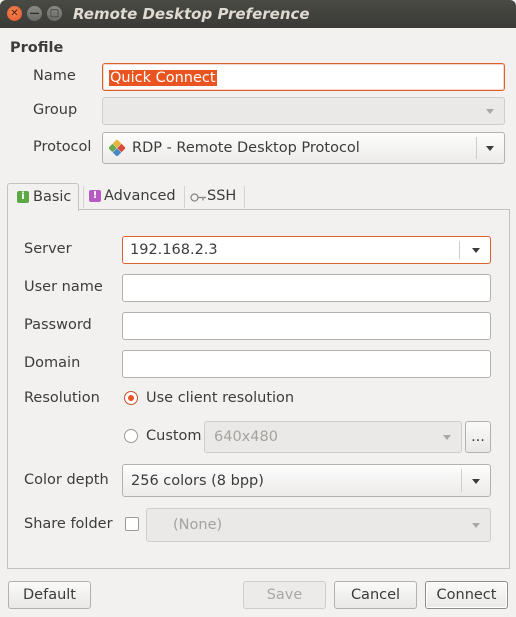 The image size is (516, 617). What do you see at coordinates (55, 110) in the screenshot?
I see `group-label: Group` at bounding box center [55, 110].